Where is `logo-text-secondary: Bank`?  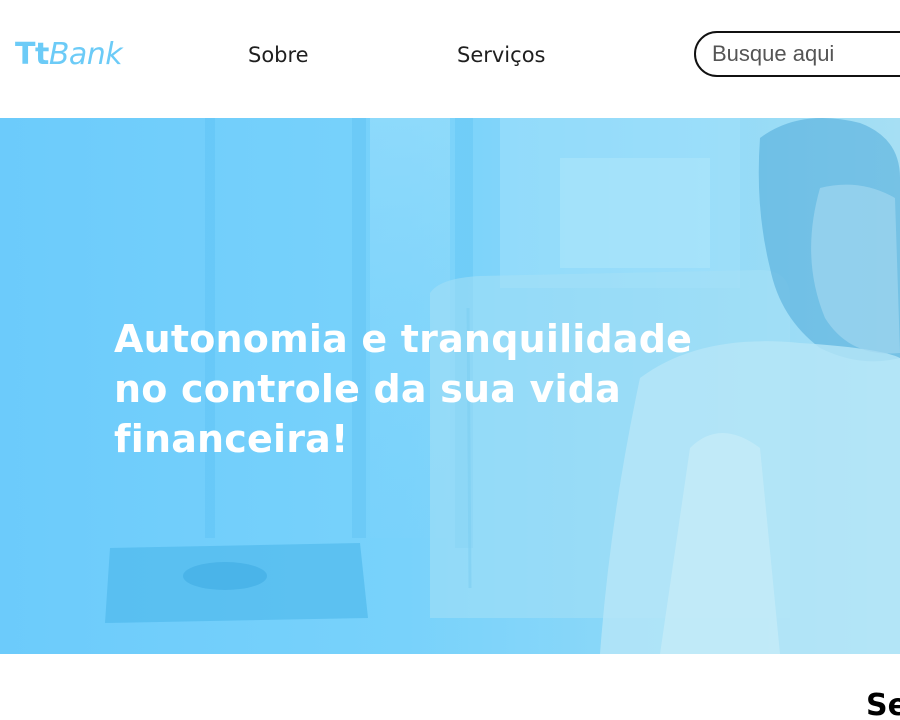
logo-text-secondary: Bank is located at coordinates (85, 54).